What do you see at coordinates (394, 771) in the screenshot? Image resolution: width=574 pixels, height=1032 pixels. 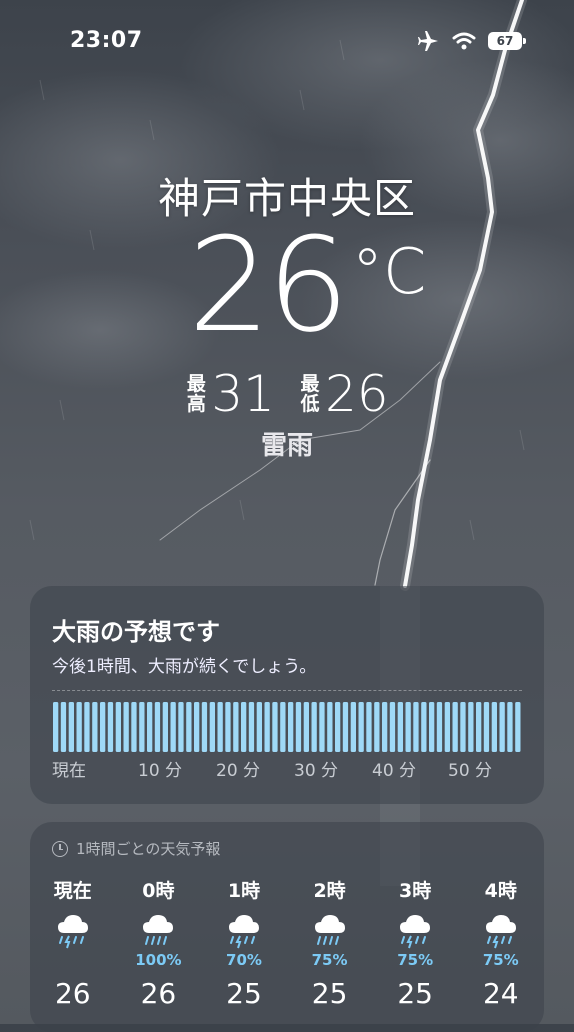 I see `axis-label: 40 分` at bounding box center [394, 771].